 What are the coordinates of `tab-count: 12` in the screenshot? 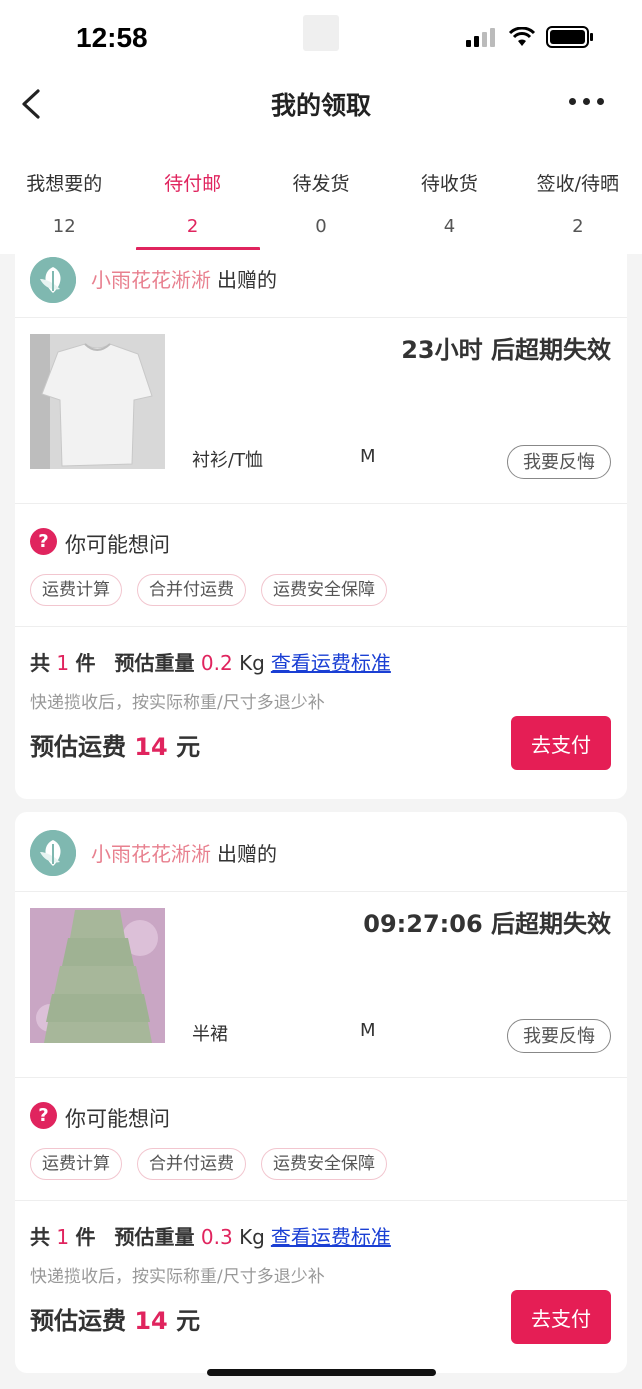 It's located at (64, 226).